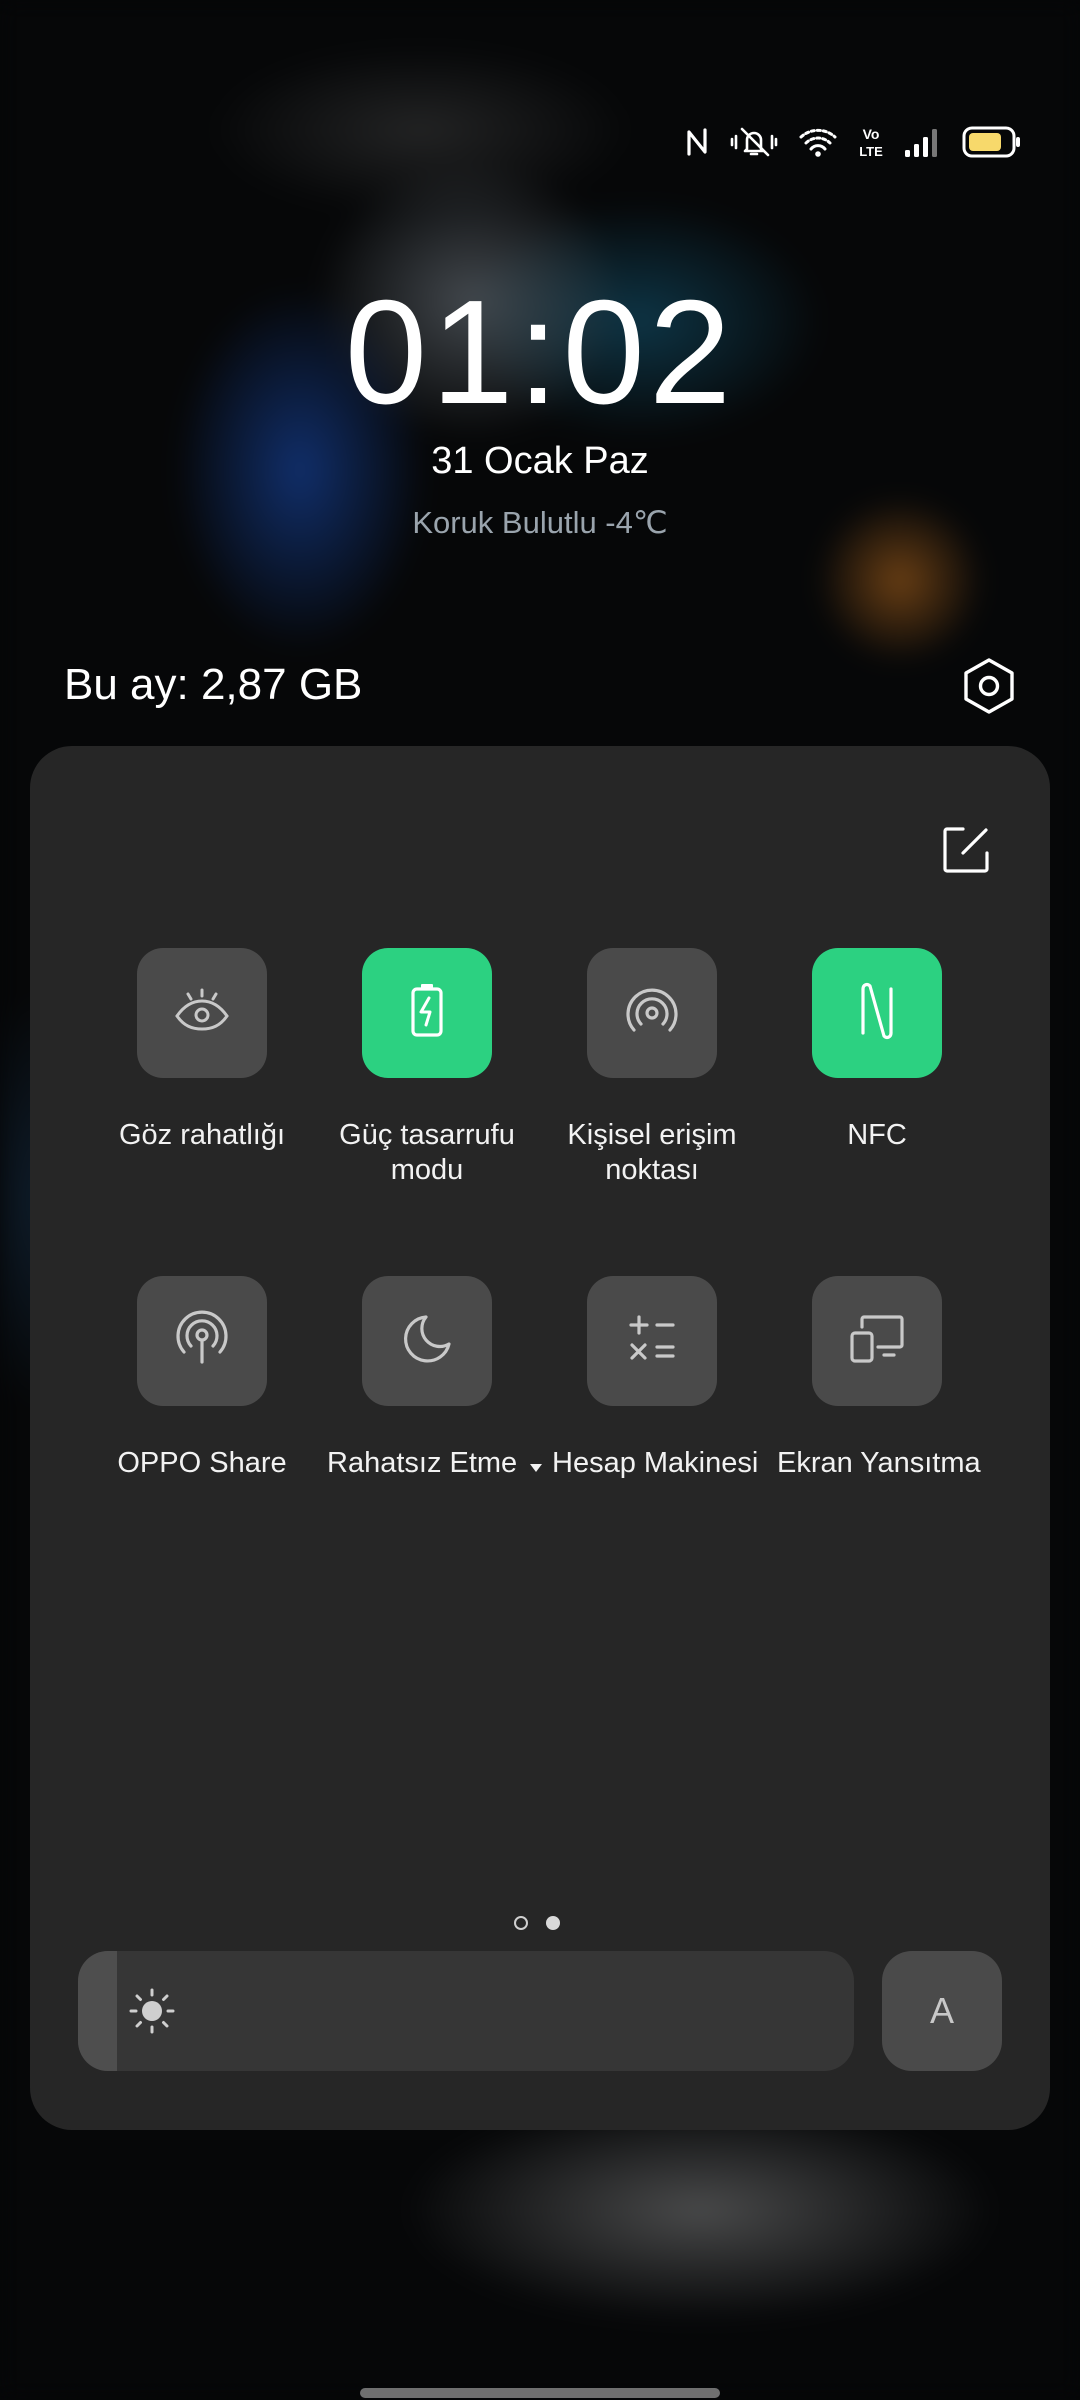 The width and height of the screenshot is (1080, 2400). Describe the element at coordinates (553, 1923) in the screenshot. I see `page-dot-active` at that location.